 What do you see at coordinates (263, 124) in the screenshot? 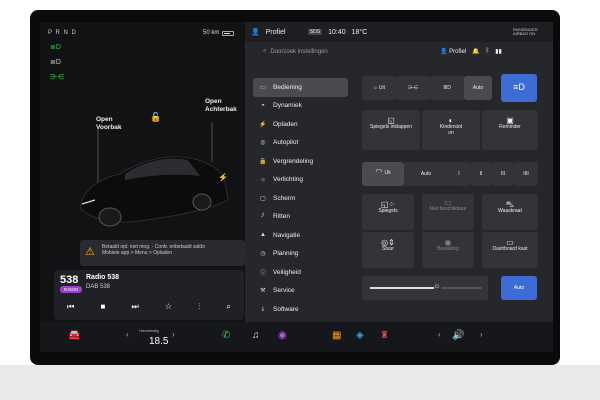
I see `bolt-icon: ⚡` at bounding box center [263, 124].